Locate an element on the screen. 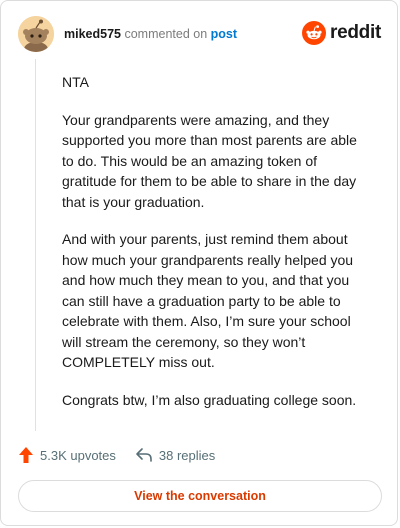  upvote-count: 5.3K upvotes is located at coordinates (78, 455).